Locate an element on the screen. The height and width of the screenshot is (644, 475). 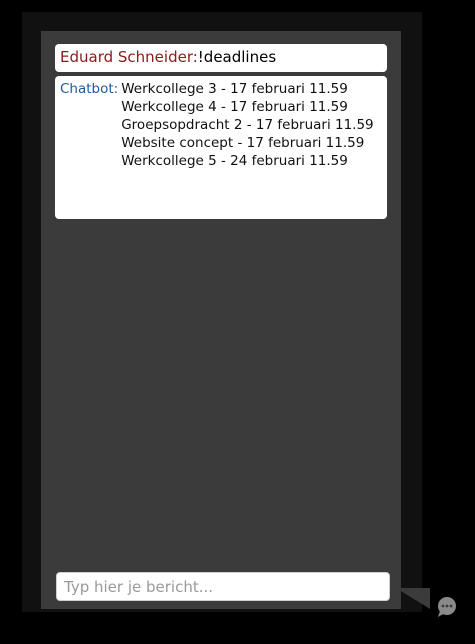
chat-toggle-button is located at coordinates (447, 607).